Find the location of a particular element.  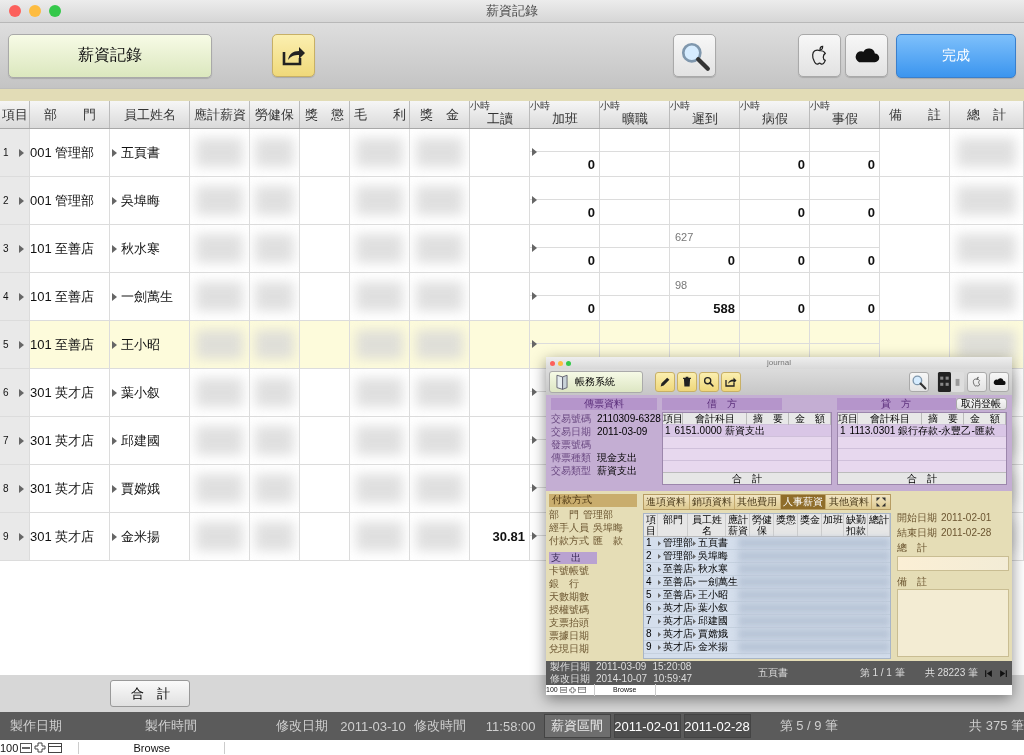

field-label: 銀 行 is located at coordinates (564, 583).